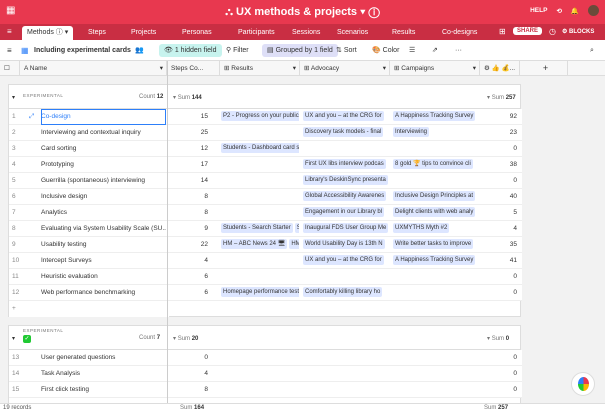 This screenshot has height=413, width=605. Describe the element at coordinates (18, 390) in the screenshot. I see `row-number: 15` at that location.